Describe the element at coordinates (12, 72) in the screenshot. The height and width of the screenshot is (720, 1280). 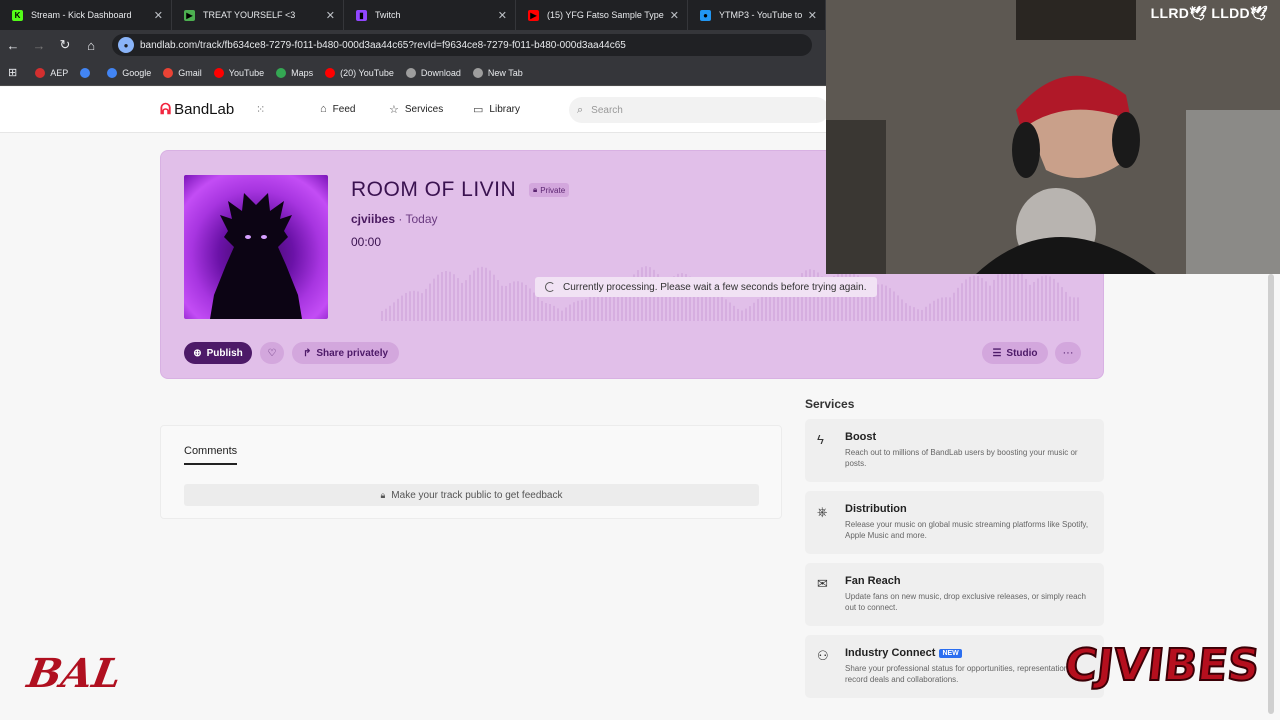
I see `apps-icon: ⊞` at that location.